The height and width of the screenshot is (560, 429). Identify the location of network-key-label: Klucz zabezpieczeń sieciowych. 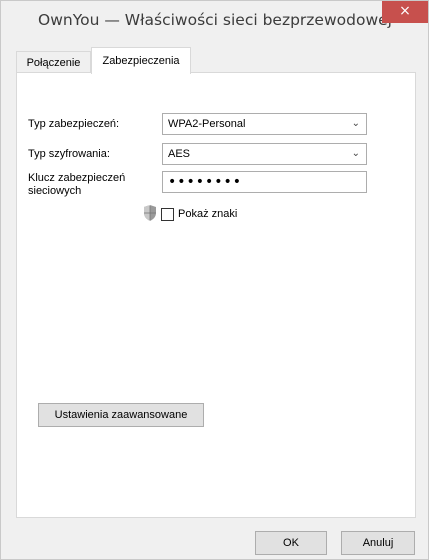
(77, 184).